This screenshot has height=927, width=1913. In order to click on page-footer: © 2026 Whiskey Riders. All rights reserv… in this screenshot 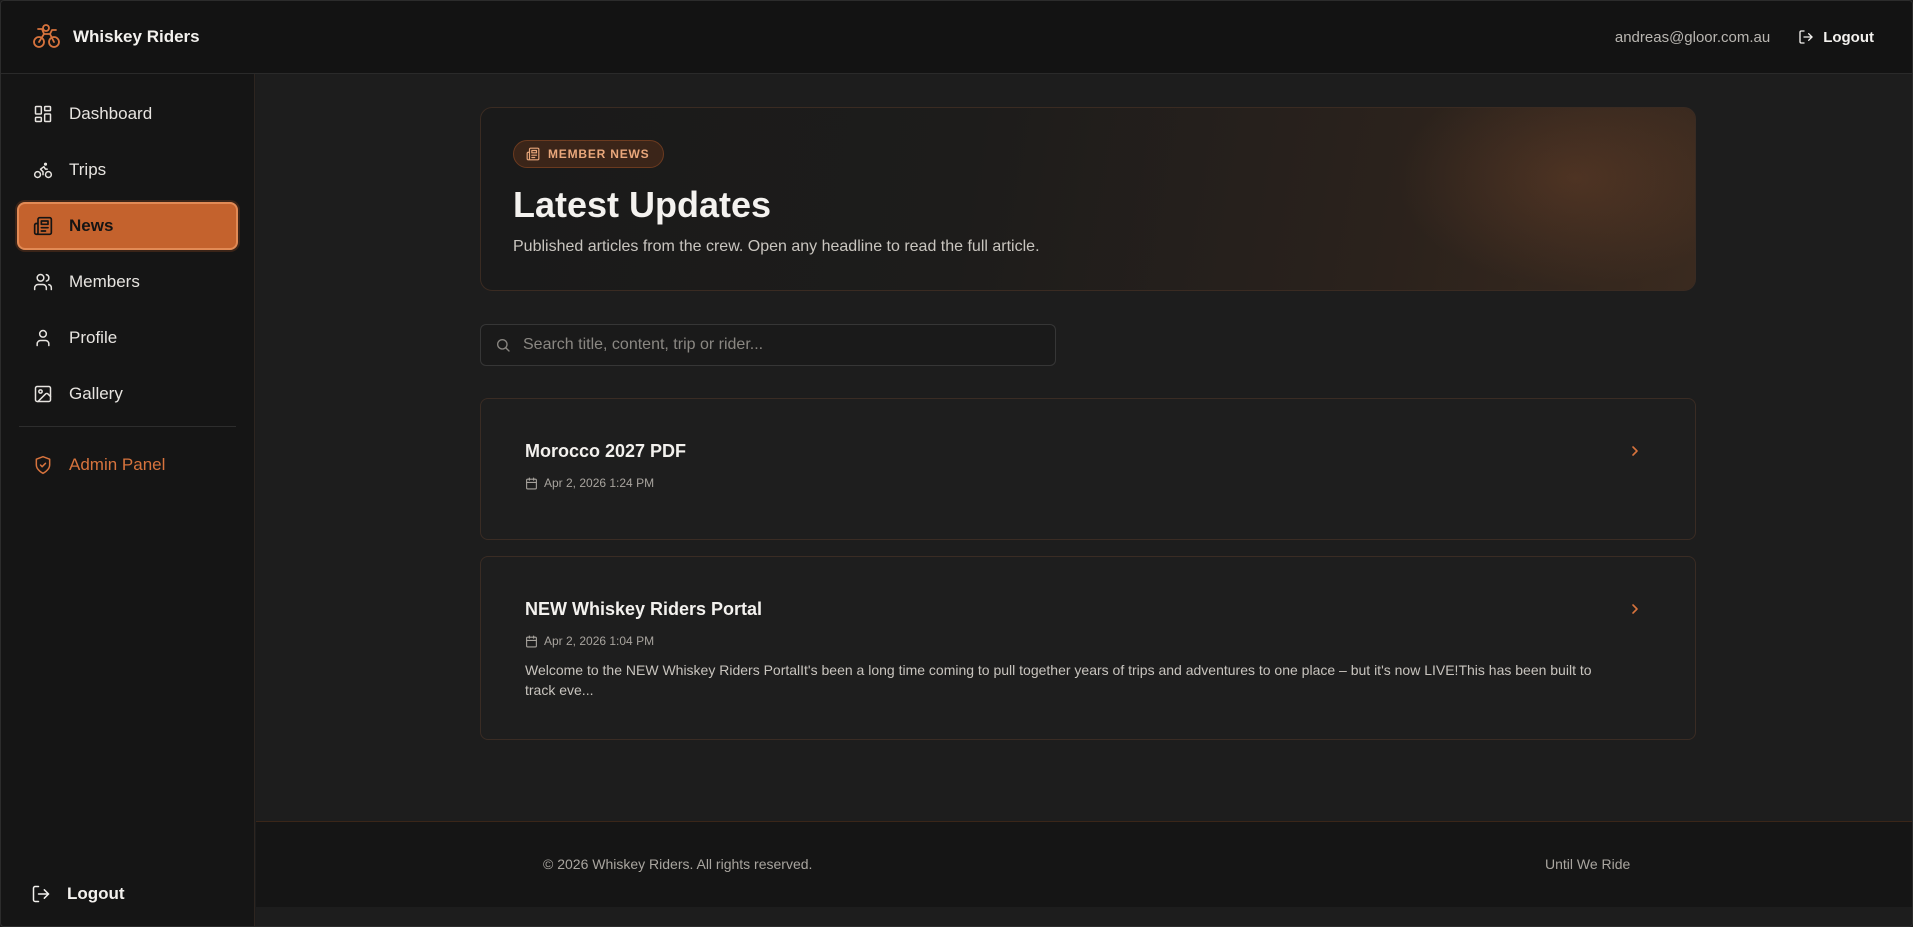, I will do `click(1084, 864)`.